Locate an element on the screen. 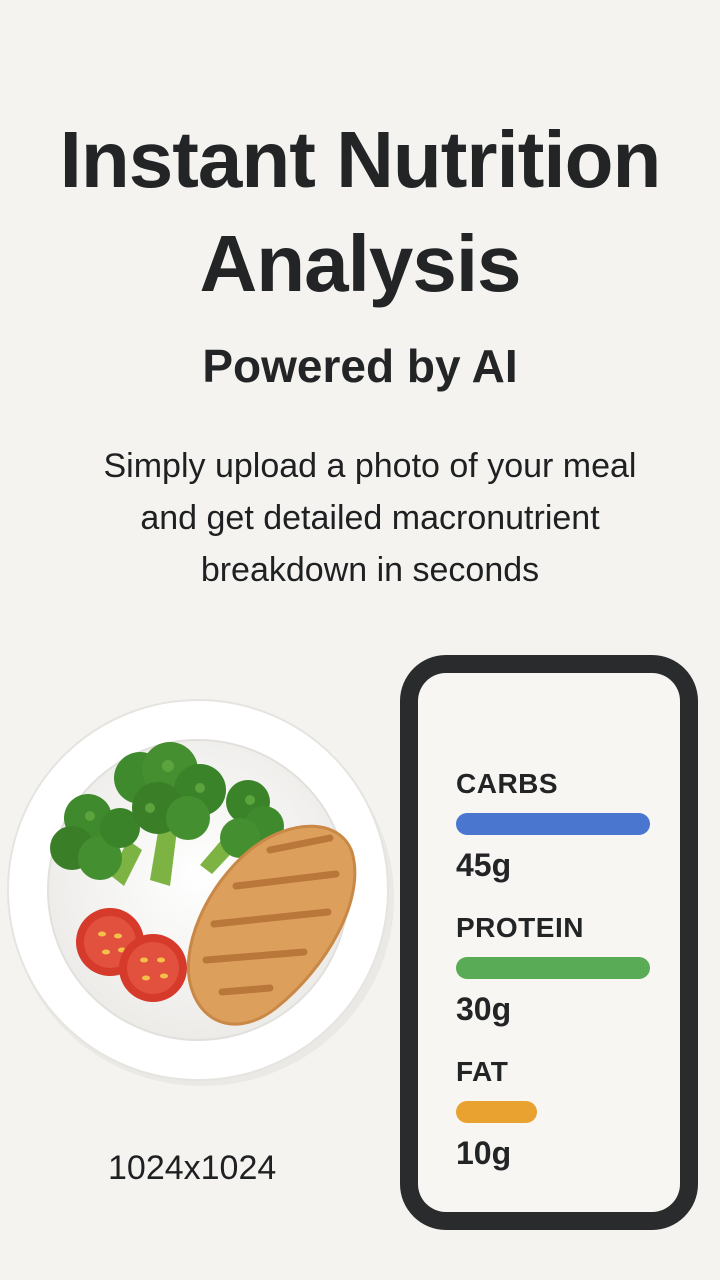 The width and height of the screenshot is (720, 1280). description-line-2: and get detailed macronutrient is located at coordinates (370, 518).